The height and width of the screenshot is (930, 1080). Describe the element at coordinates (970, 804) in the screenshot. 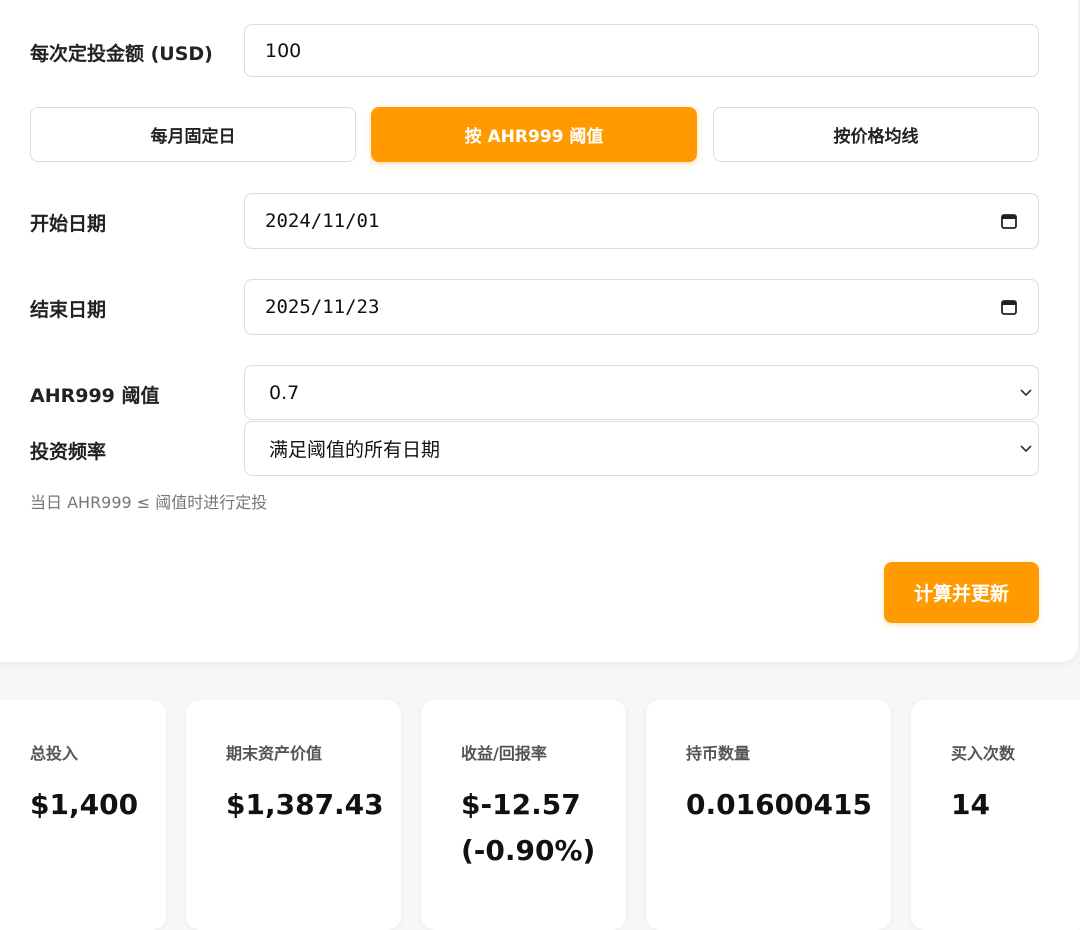

I see `stat-value: 14` at that location.